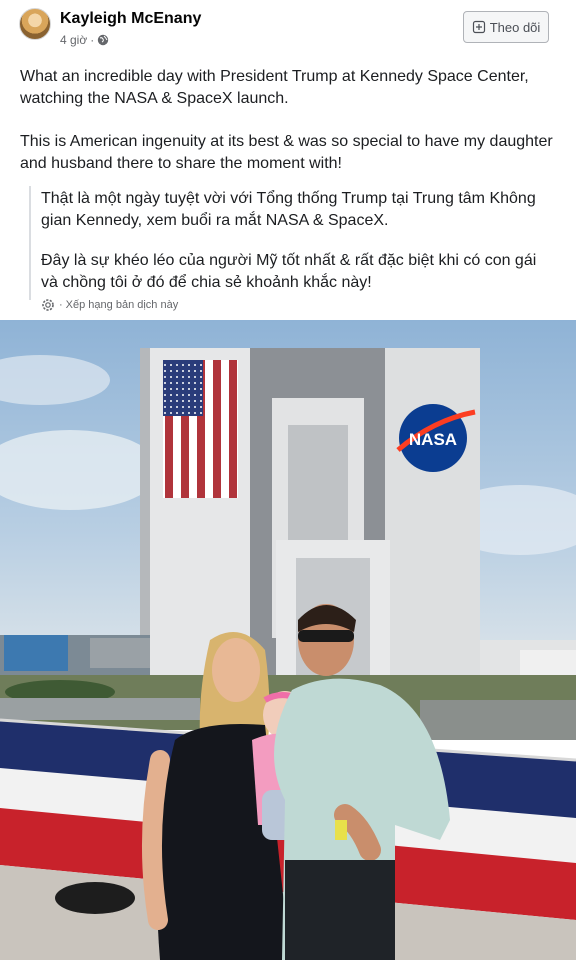 This screenshot has width=576, height=960. What do you see at coordinates (478, 27) in the screenshot?
I see `add-icon` at bounding box center [478, 27].